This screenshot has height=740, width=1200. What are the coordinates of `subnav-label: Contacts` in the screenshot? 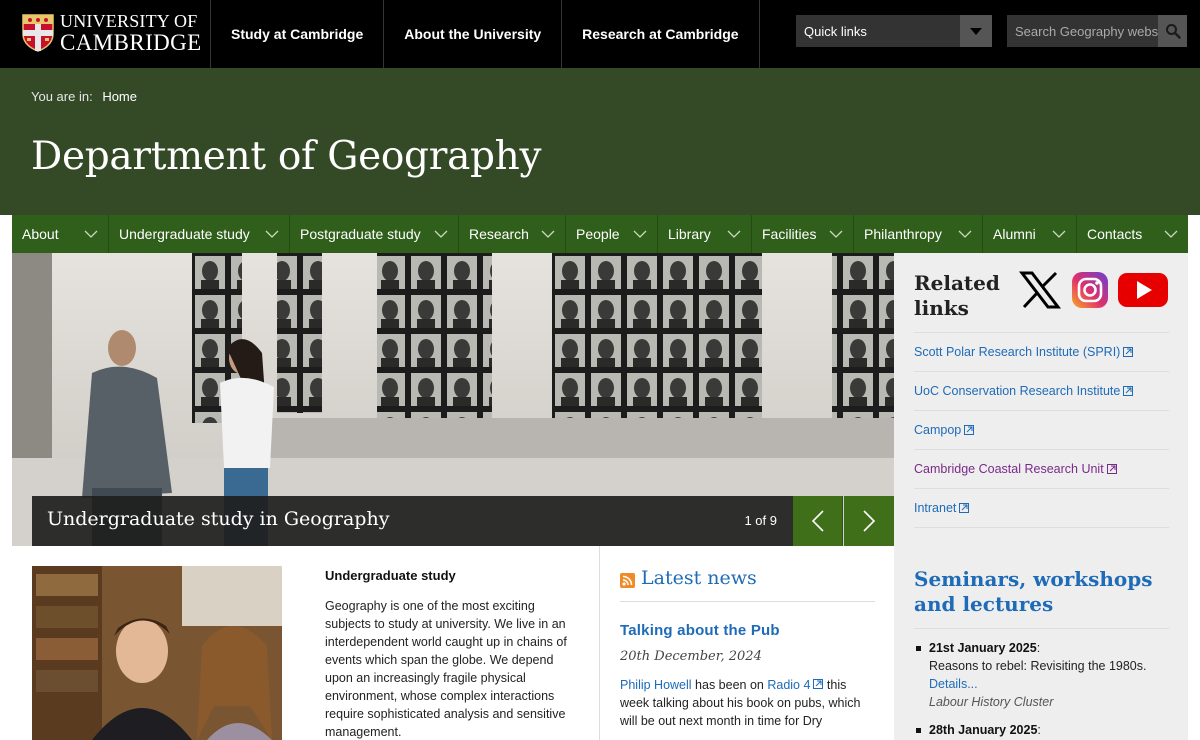 It's located at (1115, 234).